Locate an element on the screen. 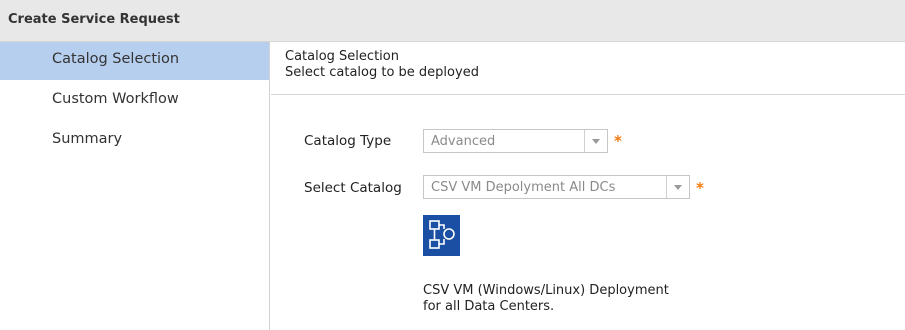 The width and height of the screenshot is (905, 330). window-title: Create Service Request is located at coordinates (94, 19).